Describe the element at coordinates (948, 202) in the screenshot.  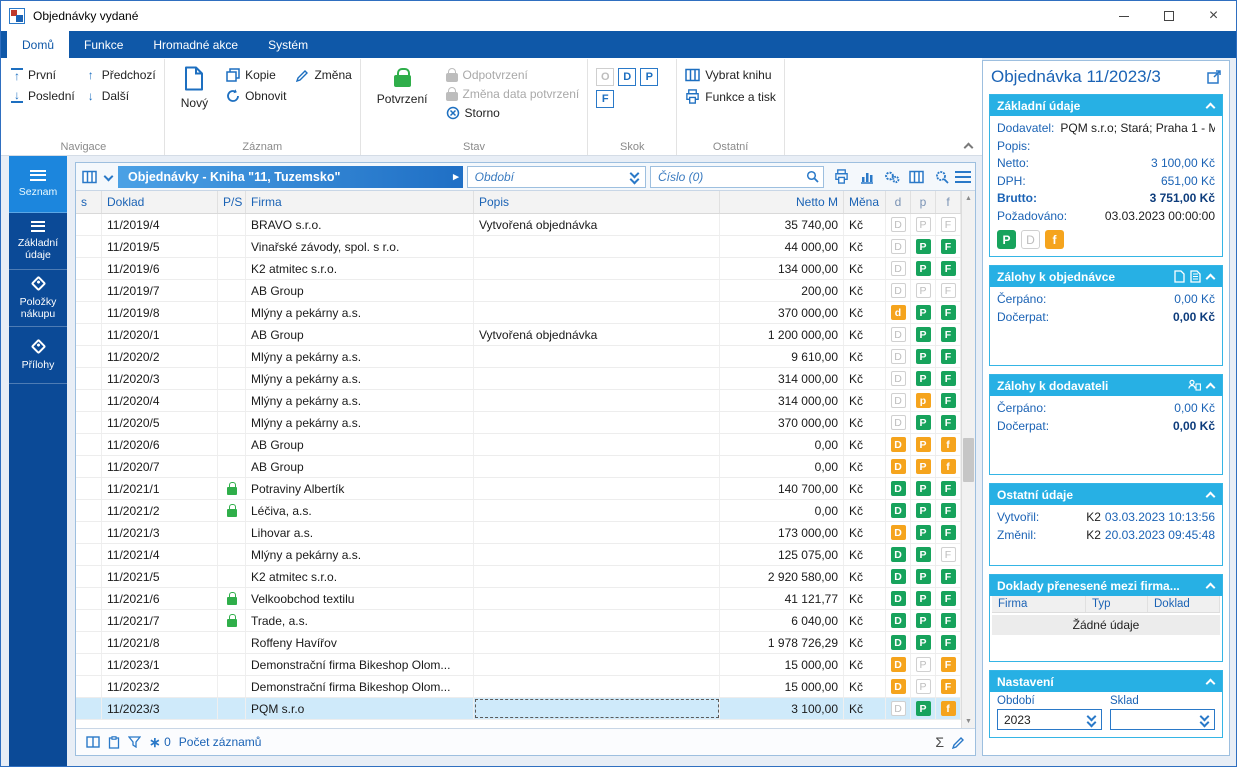
I see `col-f: f` at that location.